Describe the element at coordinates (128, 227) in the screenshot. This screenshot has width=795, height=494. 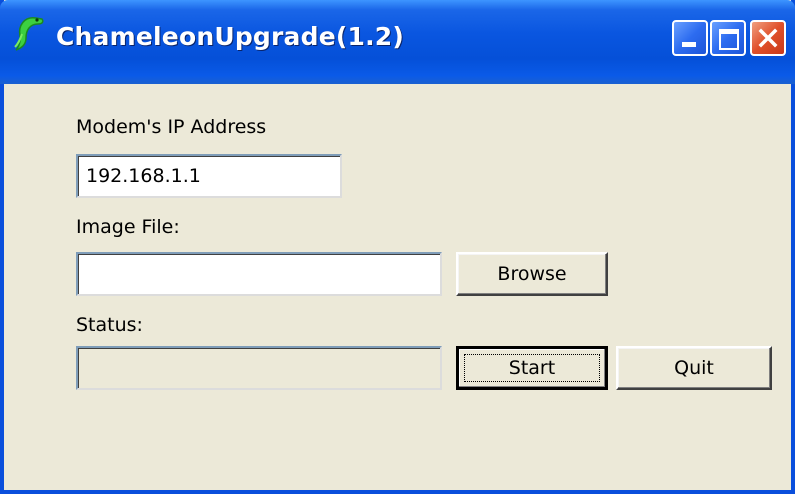
I see `image-file-label: Image File:` at that location.